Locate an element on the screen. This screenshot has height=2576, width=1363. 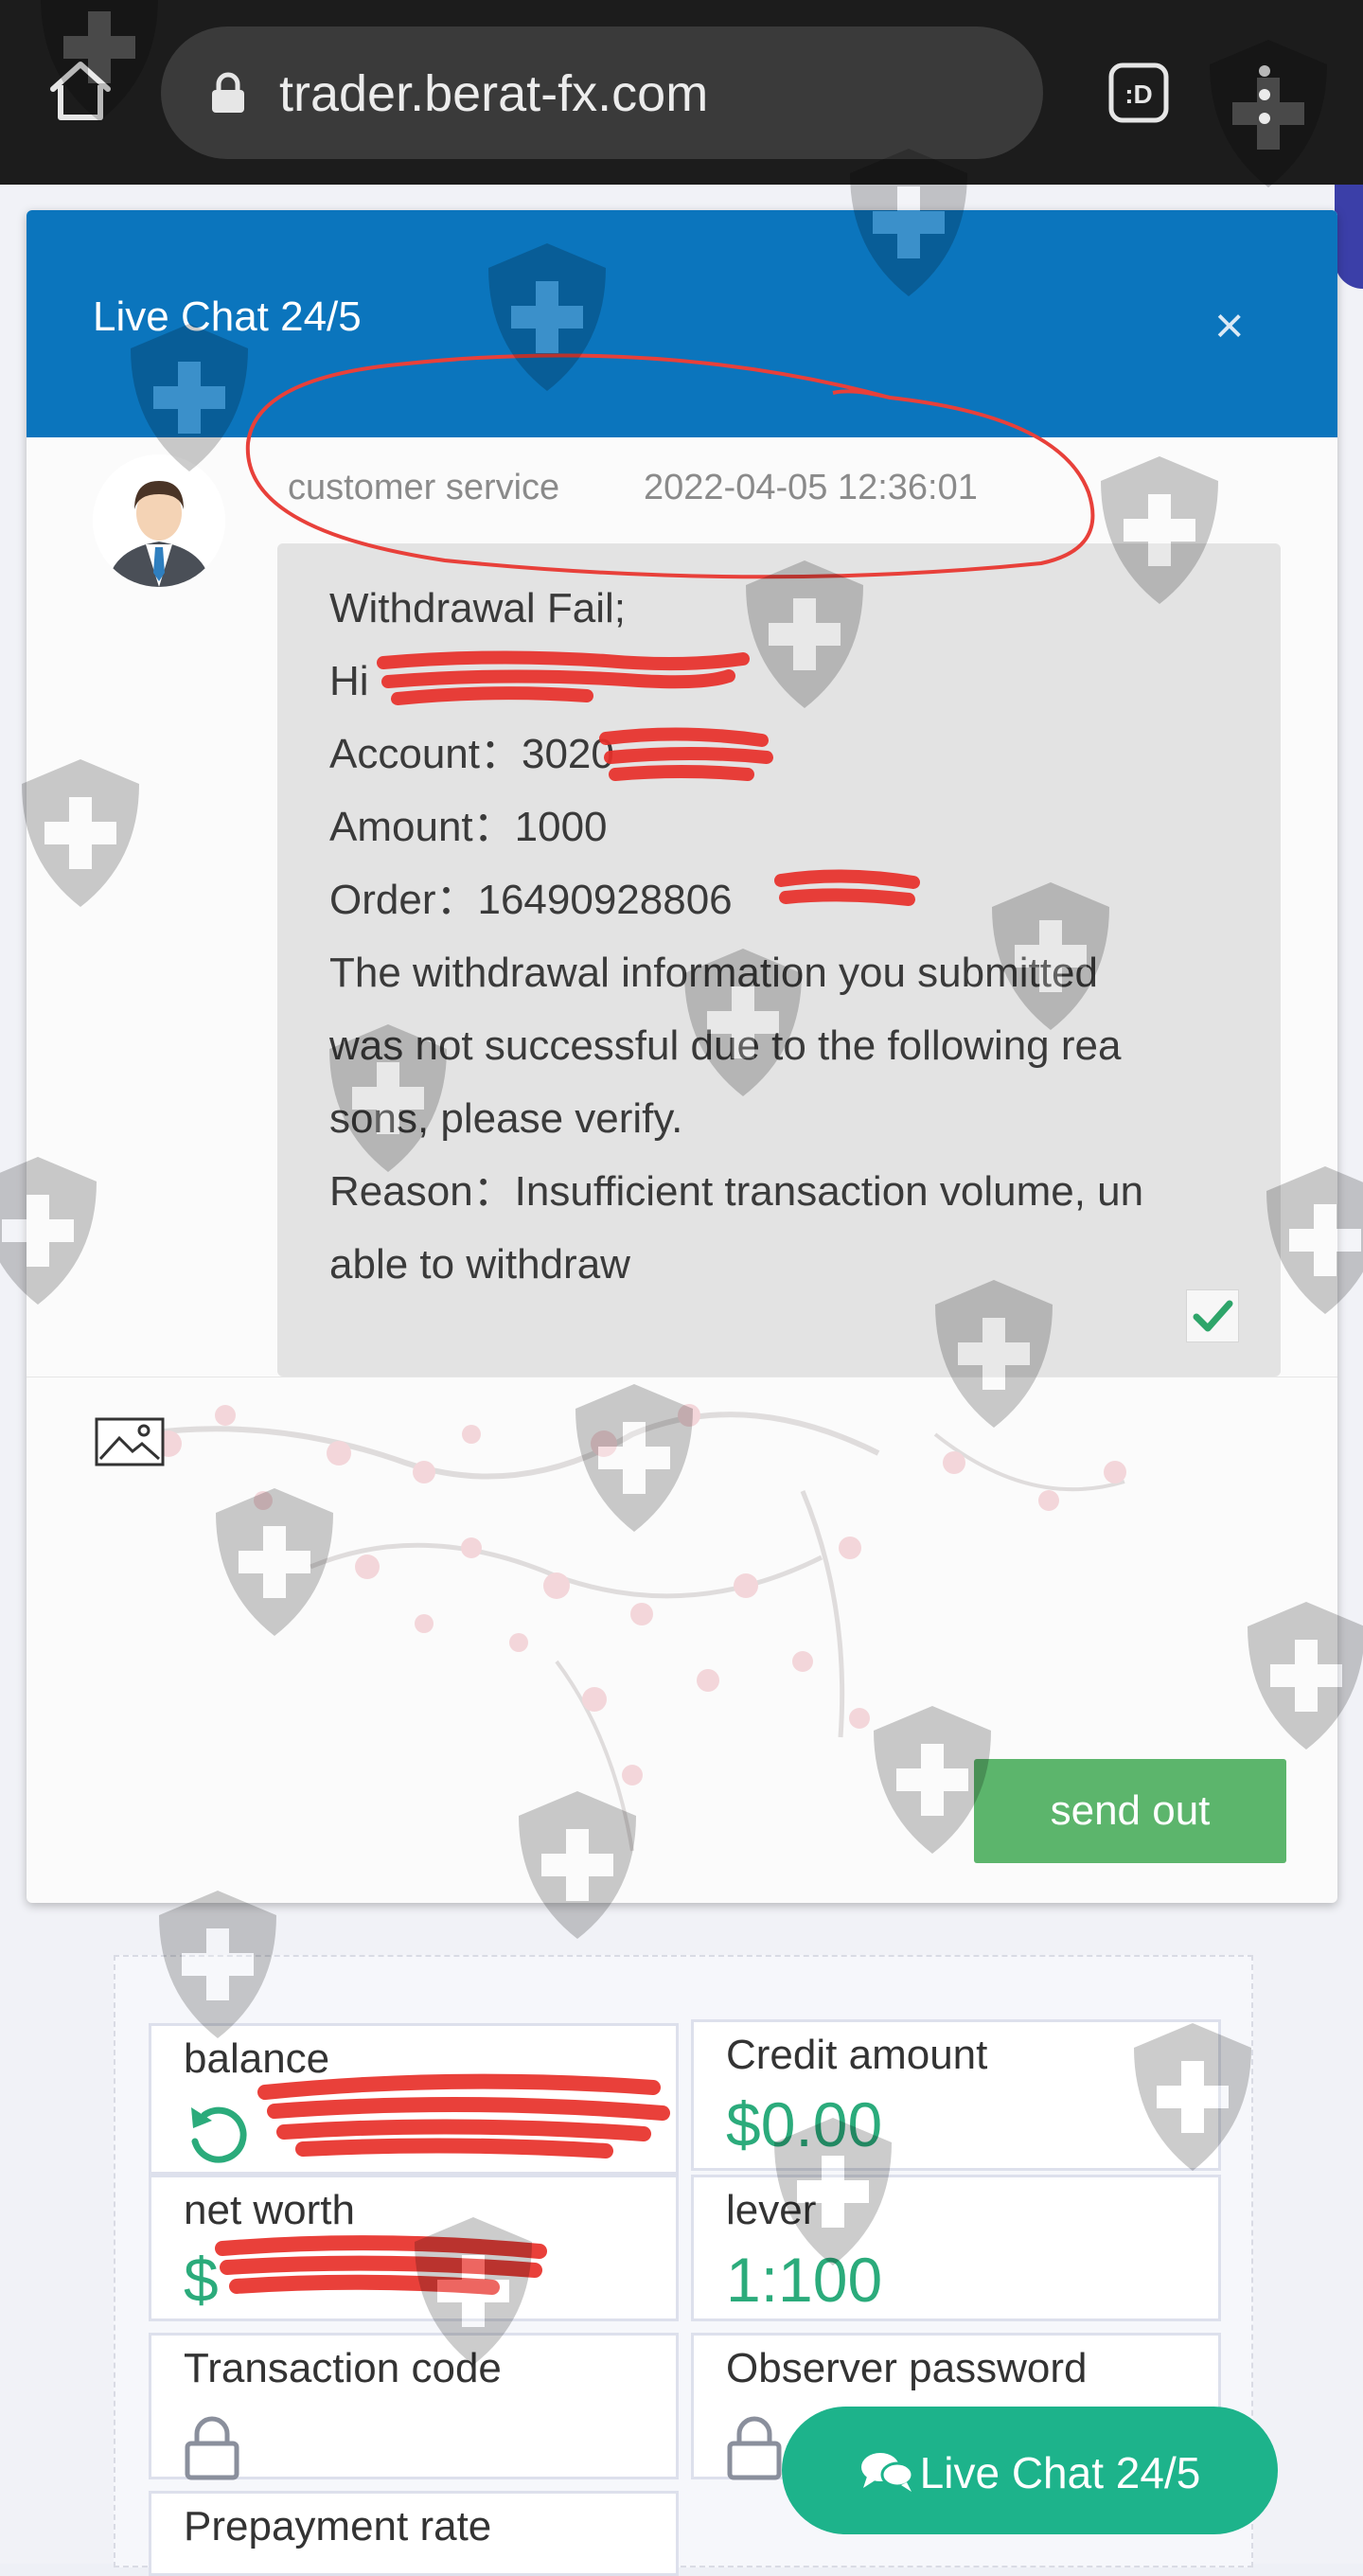
credit-label: Credit amount is located at coordinates (857, 2055).